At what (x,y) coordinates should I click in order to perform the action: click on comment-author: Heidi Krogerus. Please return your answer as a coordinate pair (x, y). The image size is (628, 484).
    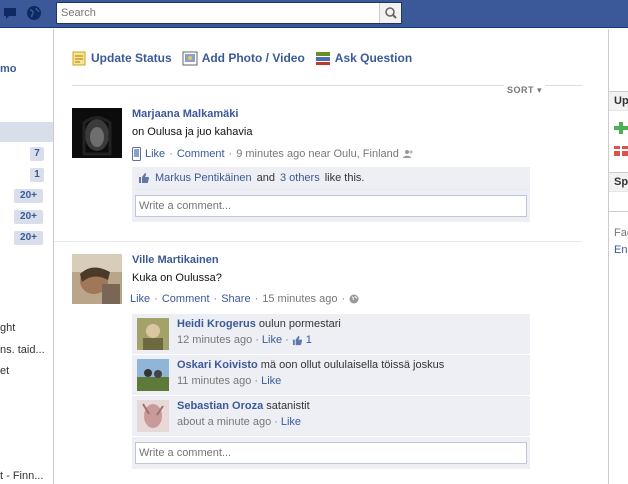
    Looking at the image, I should click on (216, 324).